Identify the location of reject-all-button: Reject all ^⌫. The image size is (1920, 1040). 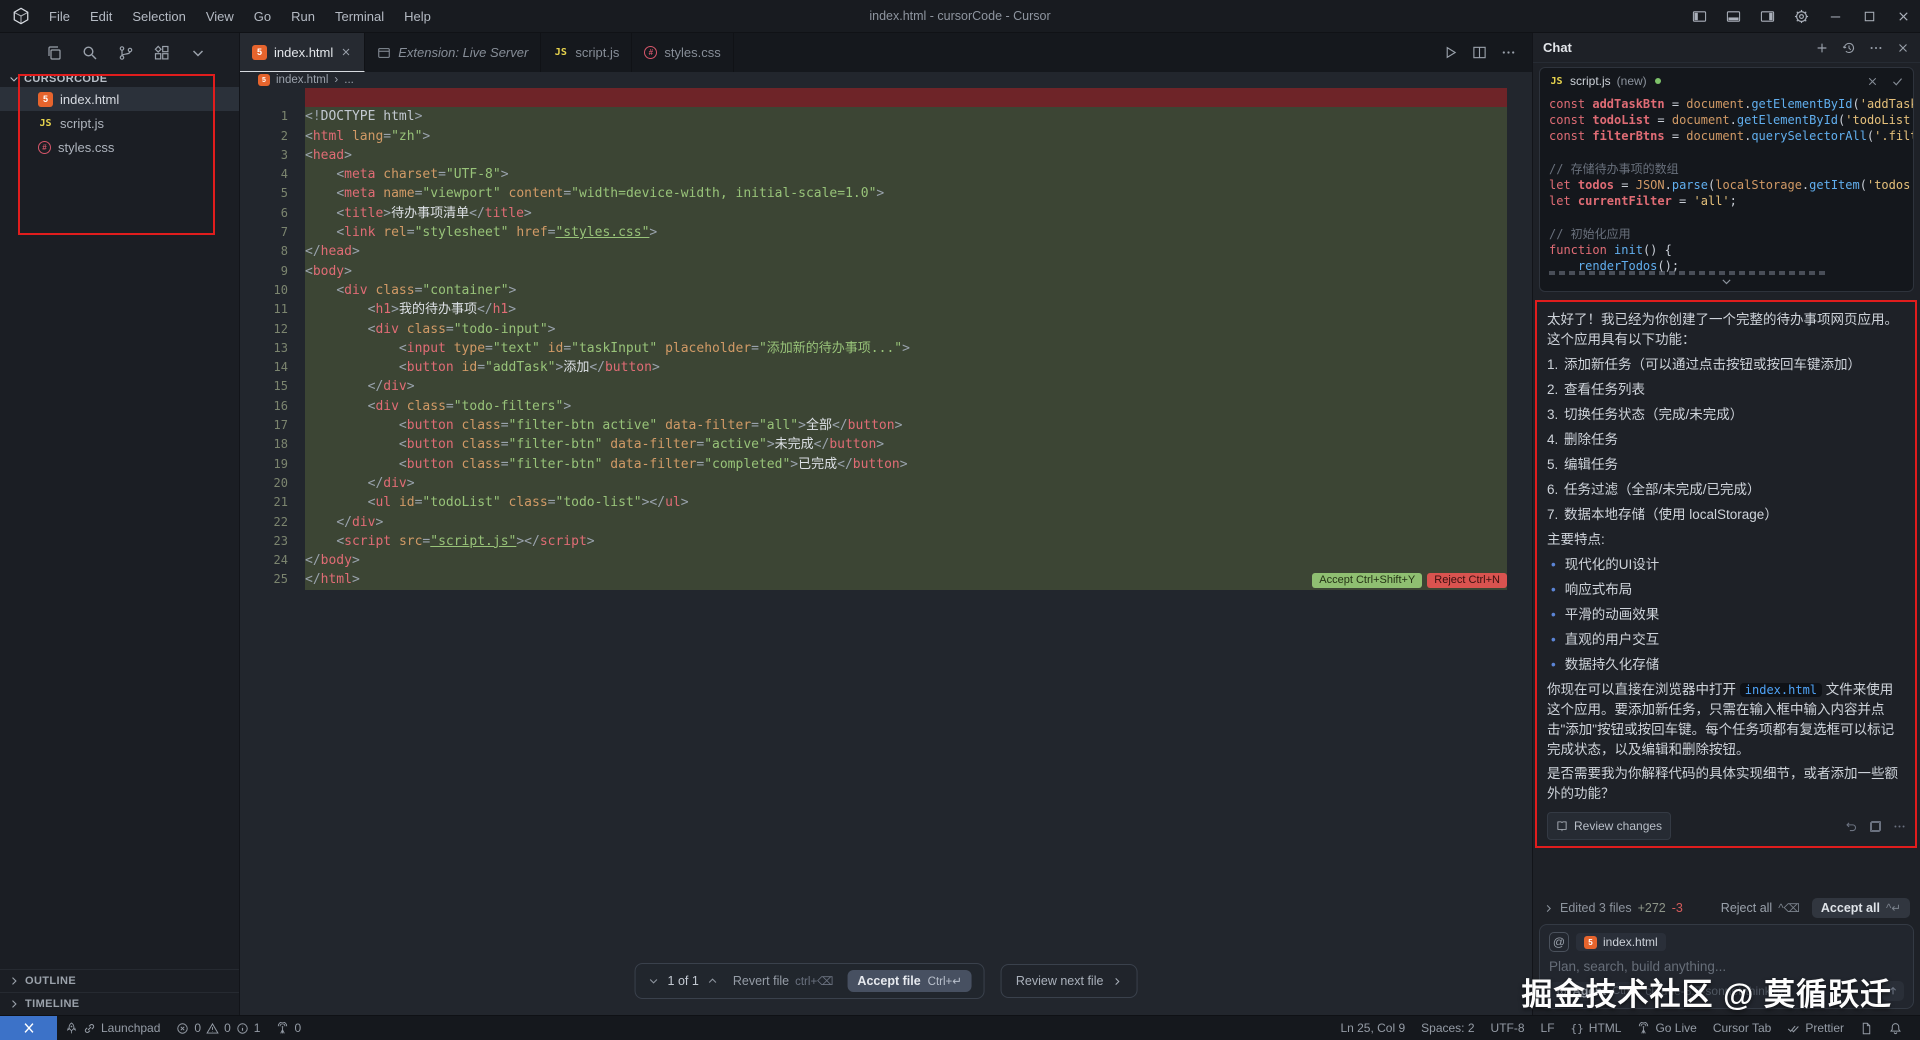
(1760, 908).